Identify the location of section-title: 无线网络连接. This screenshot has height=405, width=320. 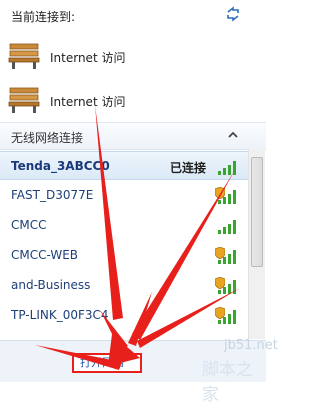
(47, 138).